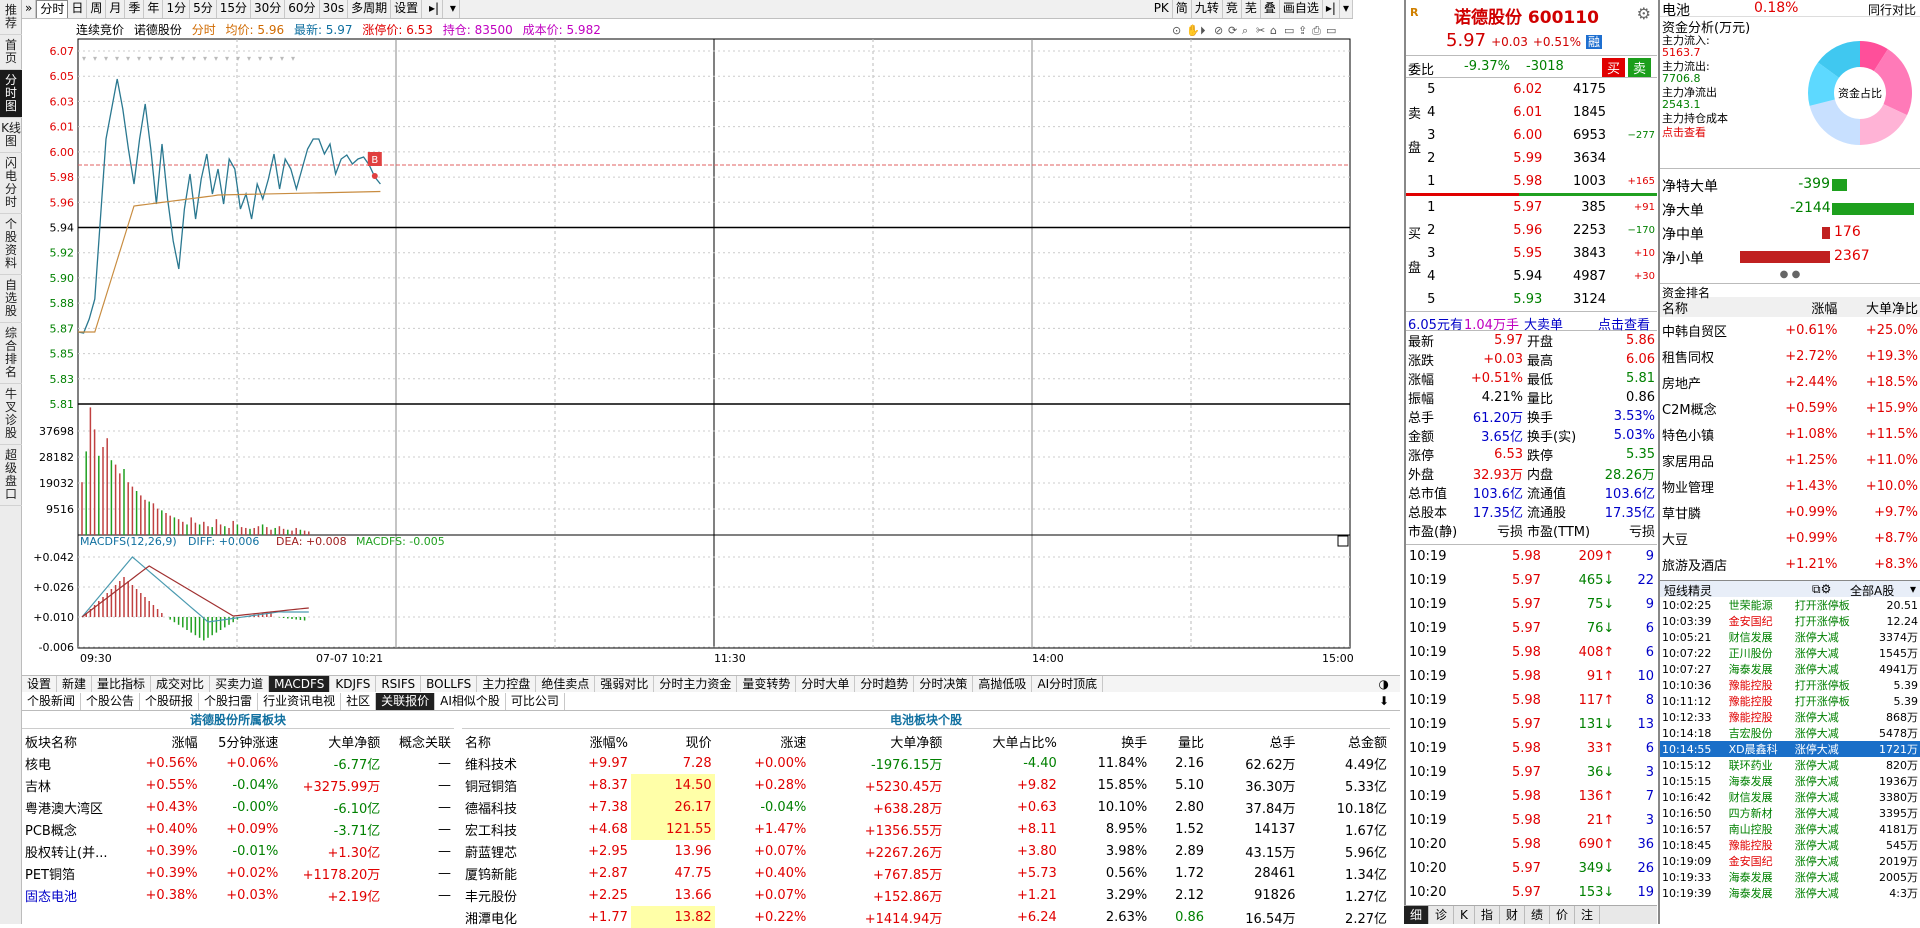 This screenshot has width=1920, height=928. What do you see at coordinates (1790, 685) in the screenshot?
I see `genie-row: 10:10:36 豫能控股 打开涨停板 5.39` at bounding box center [1790, 685].